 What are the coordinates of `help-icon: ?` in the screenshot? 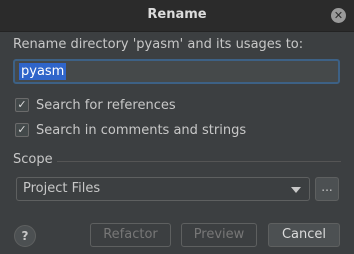 It's located at (25, 236).